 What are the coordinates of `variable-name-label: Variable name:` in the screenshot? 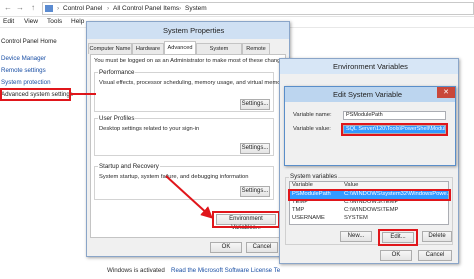 It's located at (312, 115).